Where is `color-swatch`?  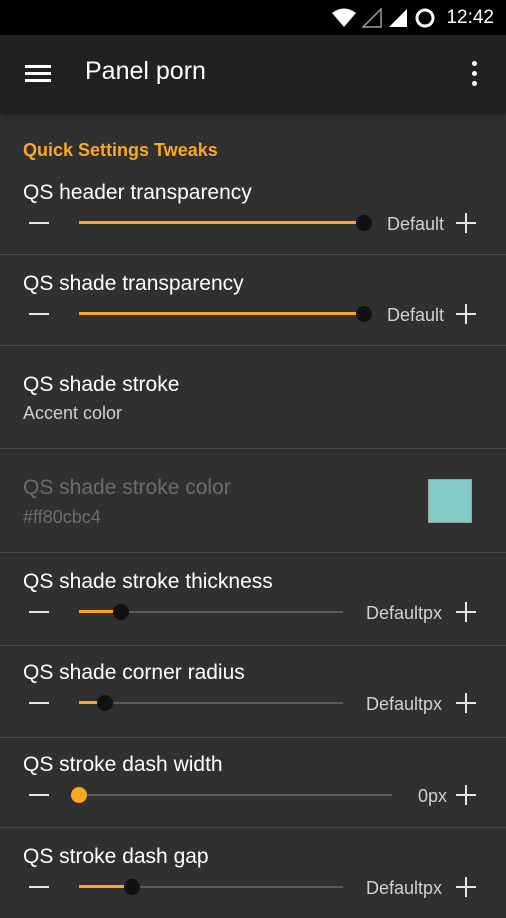
color-swatch is located at coordinates (450, 501).